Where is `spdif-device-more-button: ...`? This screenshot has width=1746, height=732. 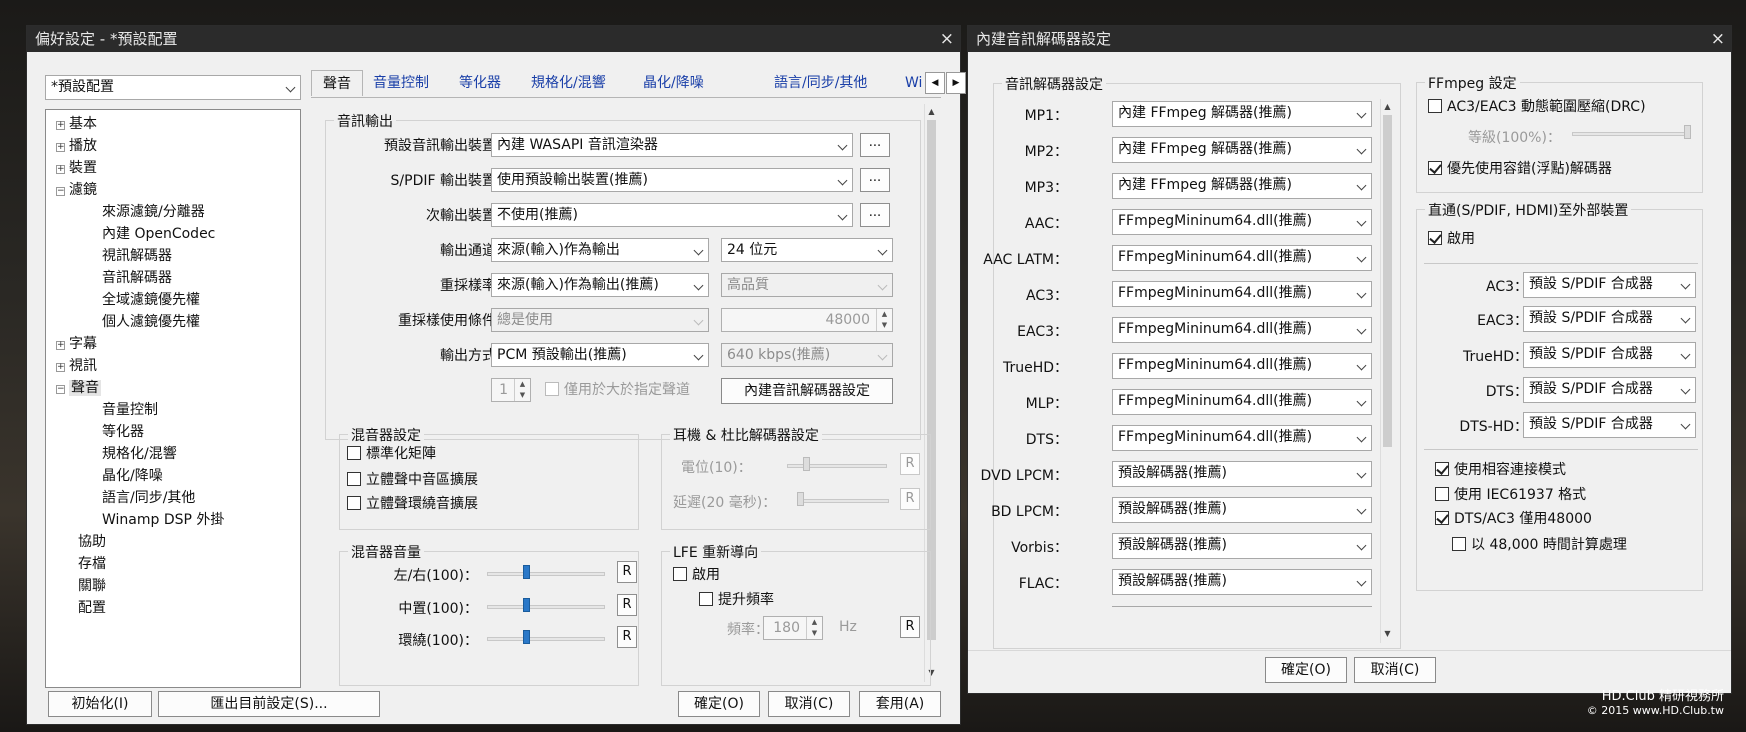
spdif-device-more-button: ... is located at coordinates (875, 180).